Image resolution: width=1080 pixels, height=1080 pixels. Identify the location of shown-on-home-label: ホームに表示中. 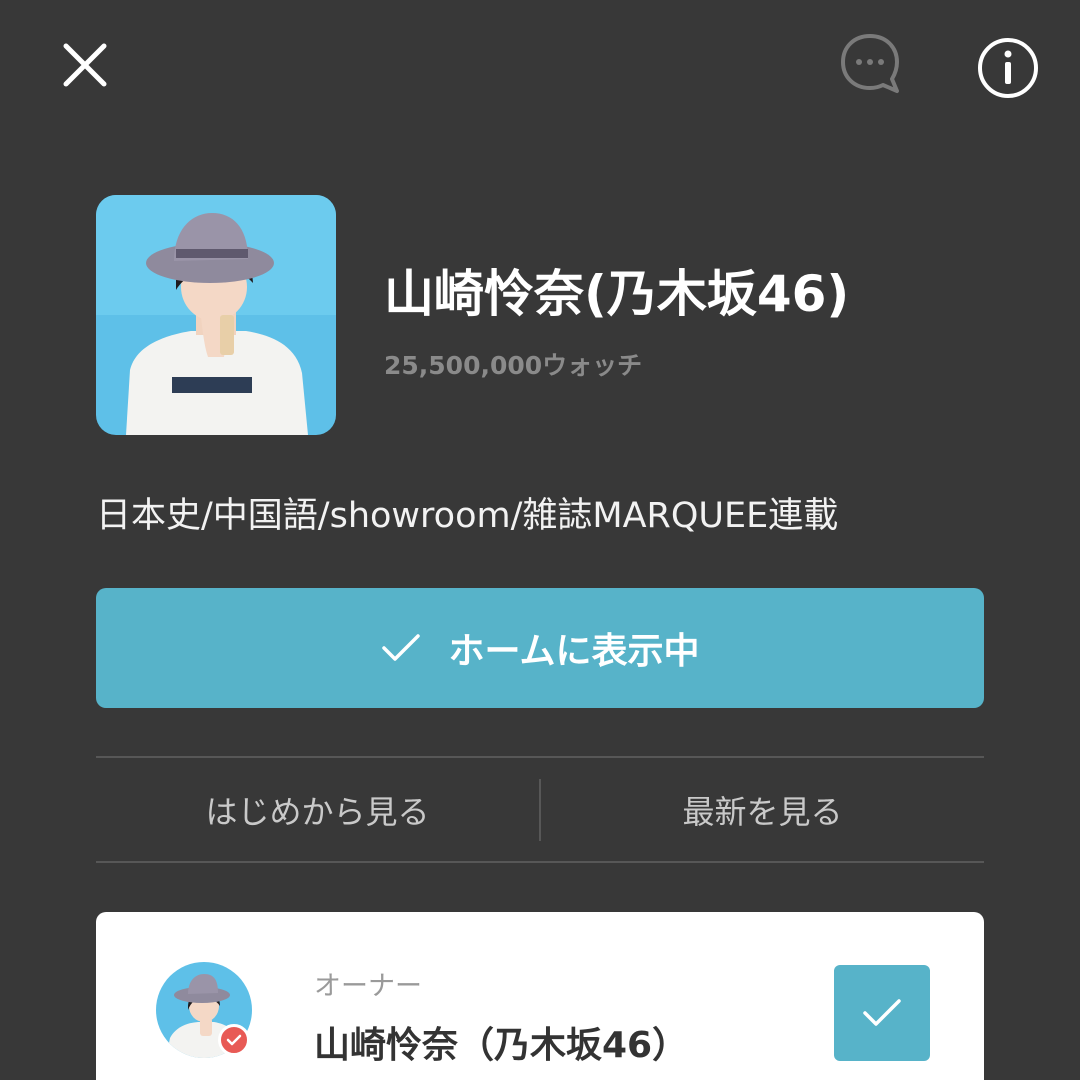
(574, 651).